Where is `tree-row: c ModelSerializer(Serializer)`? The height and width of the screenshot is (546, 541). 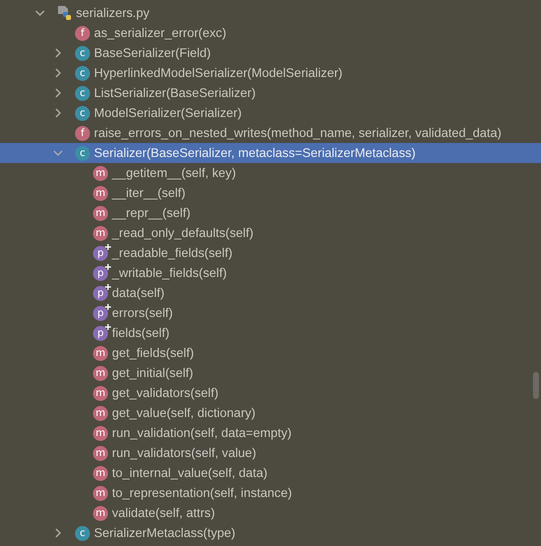
tree-row: c ModelSerializer(Serializer) is located at coordinates (270, 113).